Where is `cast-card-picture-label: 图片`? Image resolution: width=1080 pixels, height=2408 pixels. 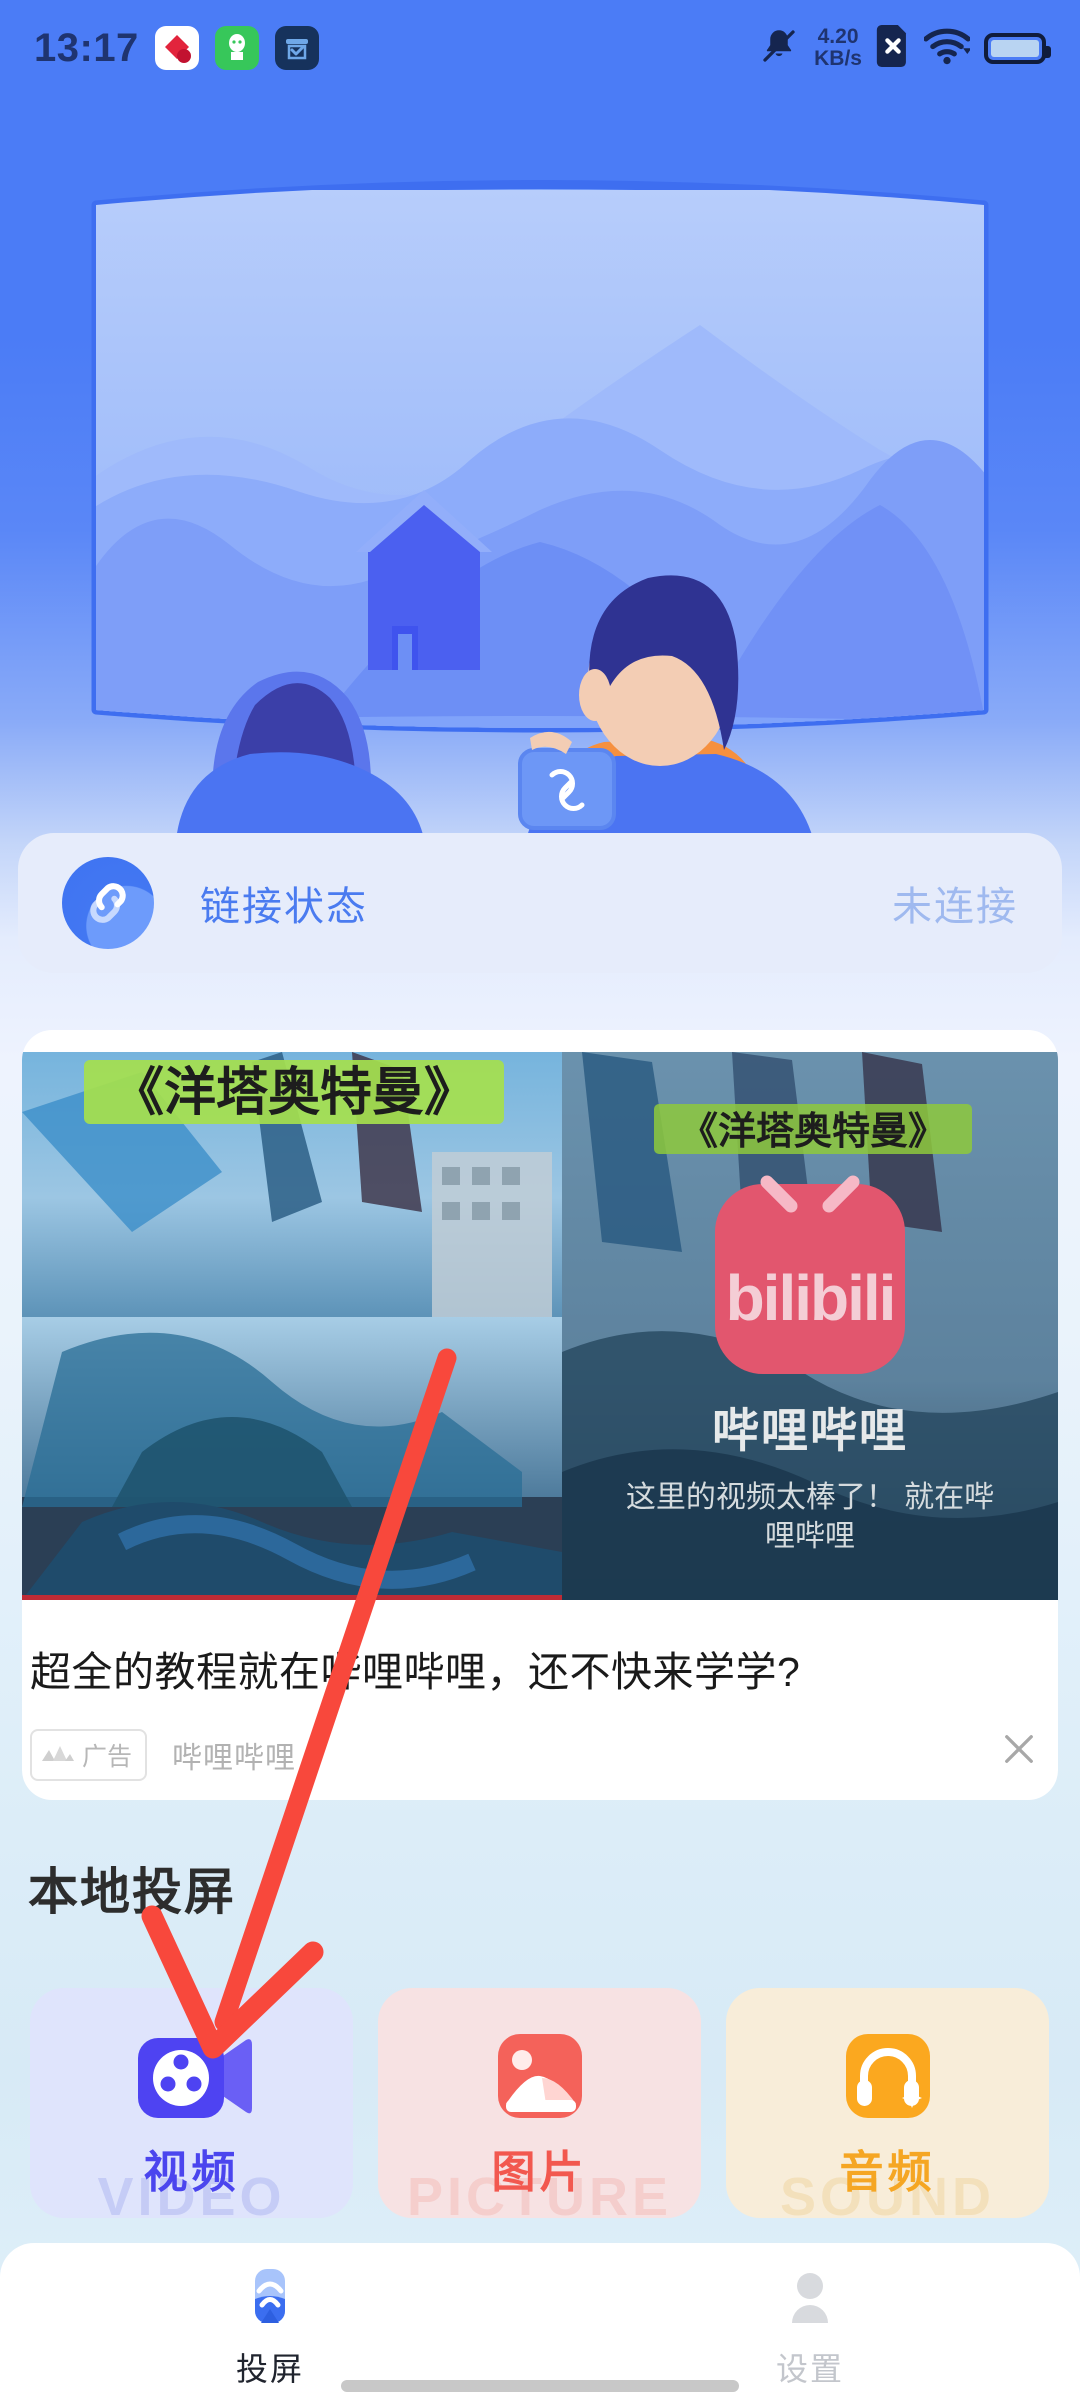 cast-card-picture-label: 图片 is located at coordinates (539, 2172).